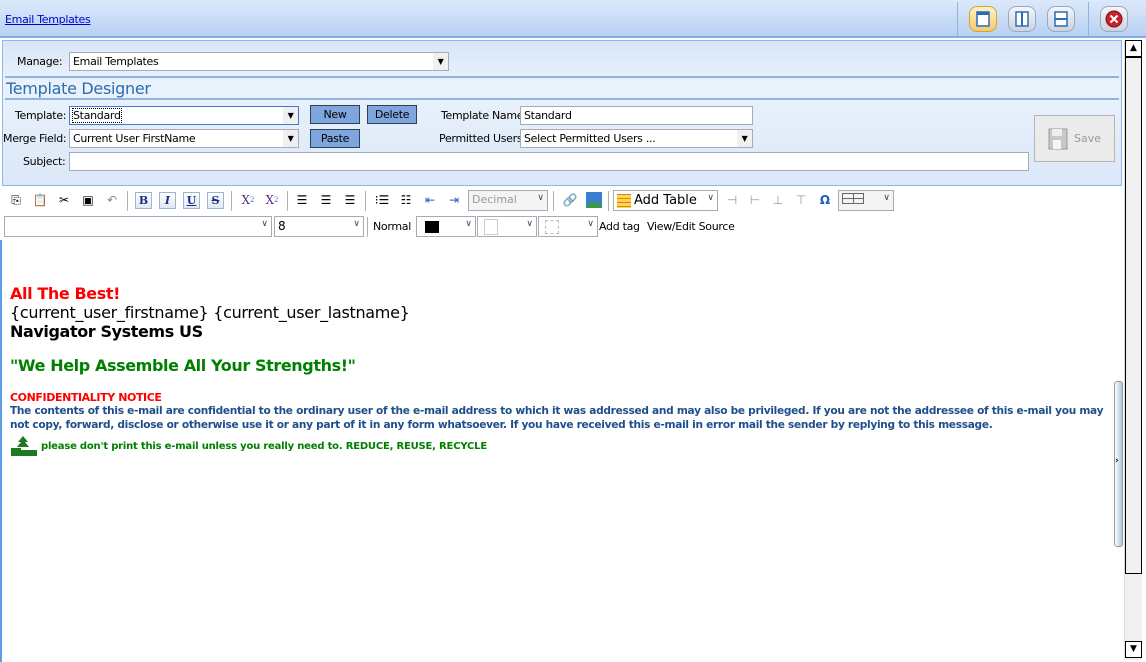 The height and width of the screenshot is (662, 1146). I want to click on scroll-down-button: ▼, so click(1133, 649).